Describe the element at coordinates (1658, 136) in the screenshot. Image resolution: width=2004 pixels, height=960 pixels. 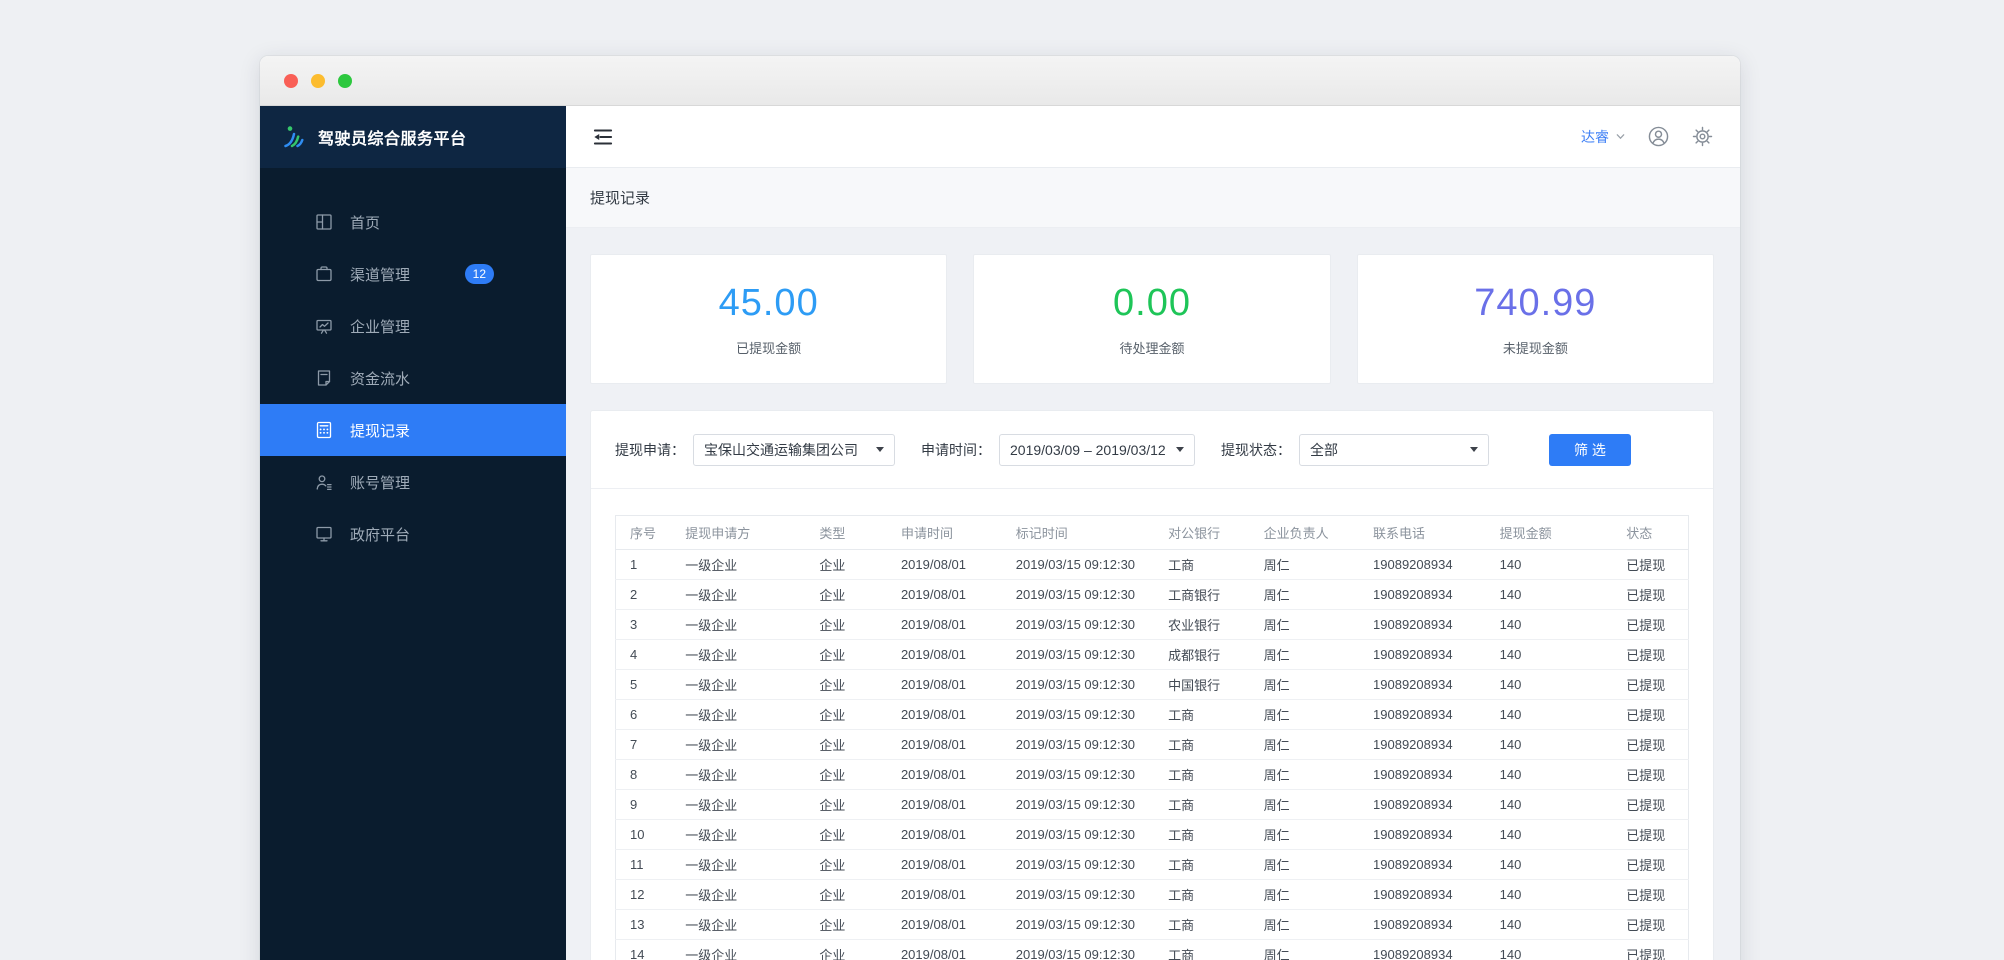
I see `avatar-icon` at that location.